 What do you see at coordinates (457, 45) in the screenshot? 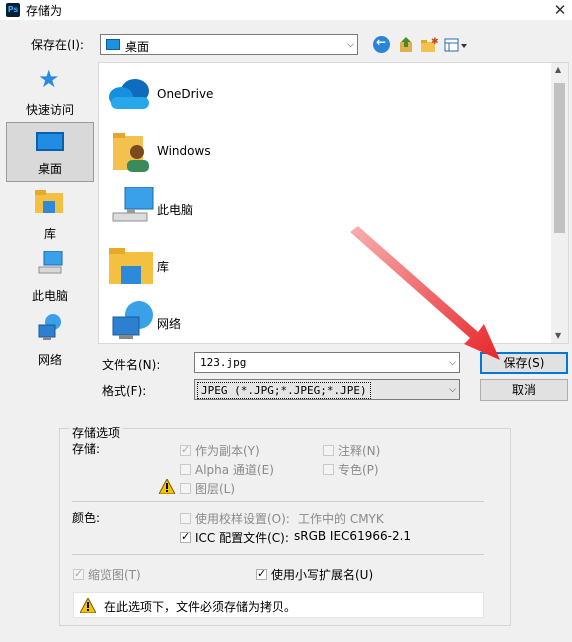
I see `view-menu-icon` at bounding box center [457, 45].